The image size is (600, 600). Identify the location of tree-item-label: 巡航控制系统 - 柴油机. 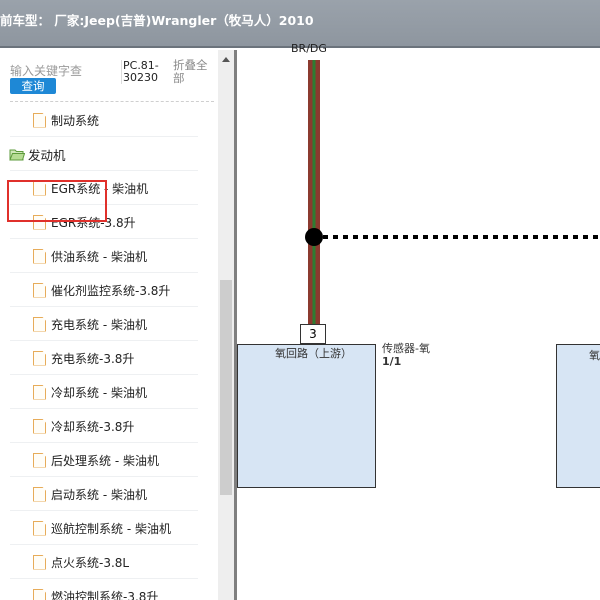
(111, 528).